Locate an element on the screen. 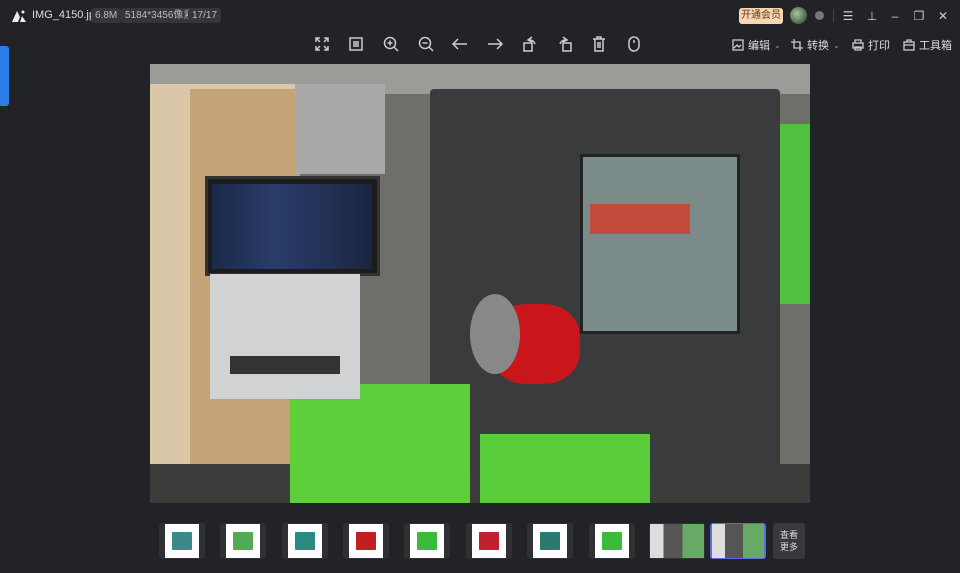 The width and height of the screenshot is (960, 573). dimensions-badge: 5184*3456像素 is located at coordinates (159, 15).